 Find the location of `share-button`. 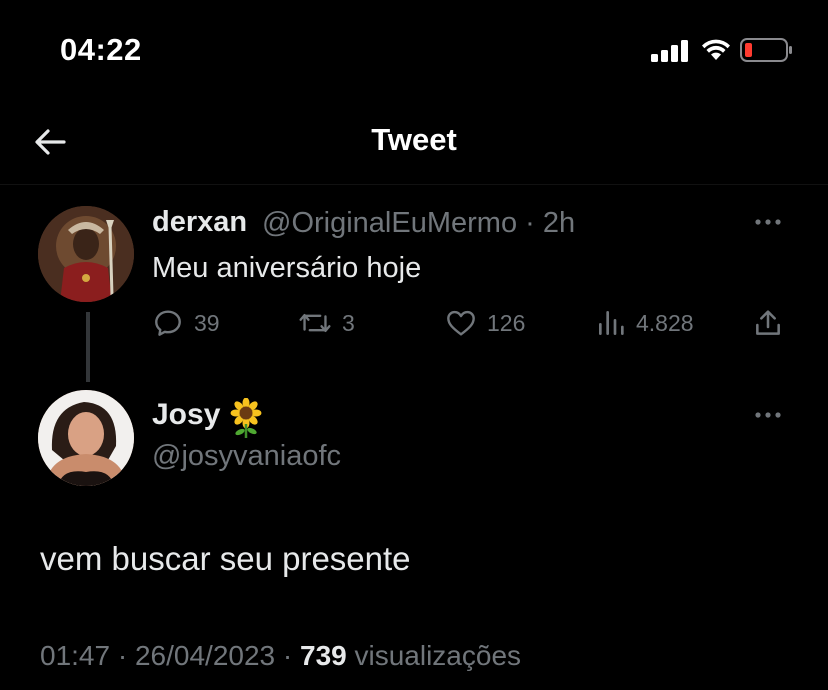

share-button is located at coordinates (768, 323).